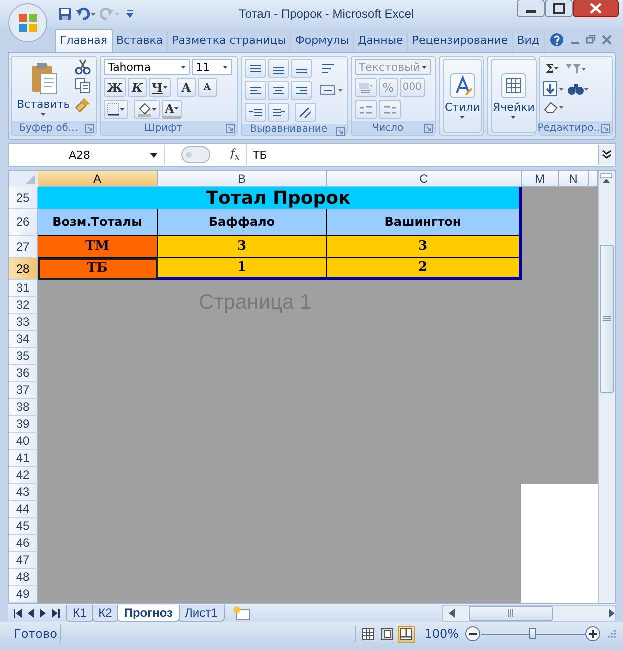 This screenshot has height=650, width=623. Describe the element at coordinates (235, 155) in the screenshot. I see `insert-function-button: f$_{x}$` at that location.